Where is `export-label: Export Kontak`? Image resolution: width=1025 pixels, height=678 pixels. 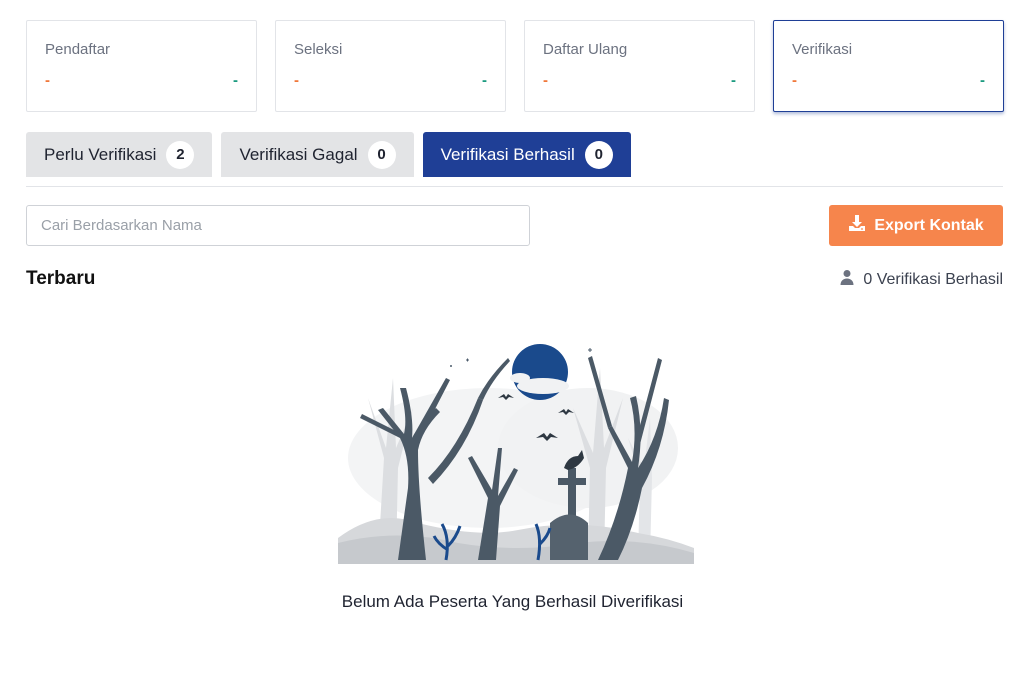 export-label: Export Kontak is located at coordinates (929, 225).